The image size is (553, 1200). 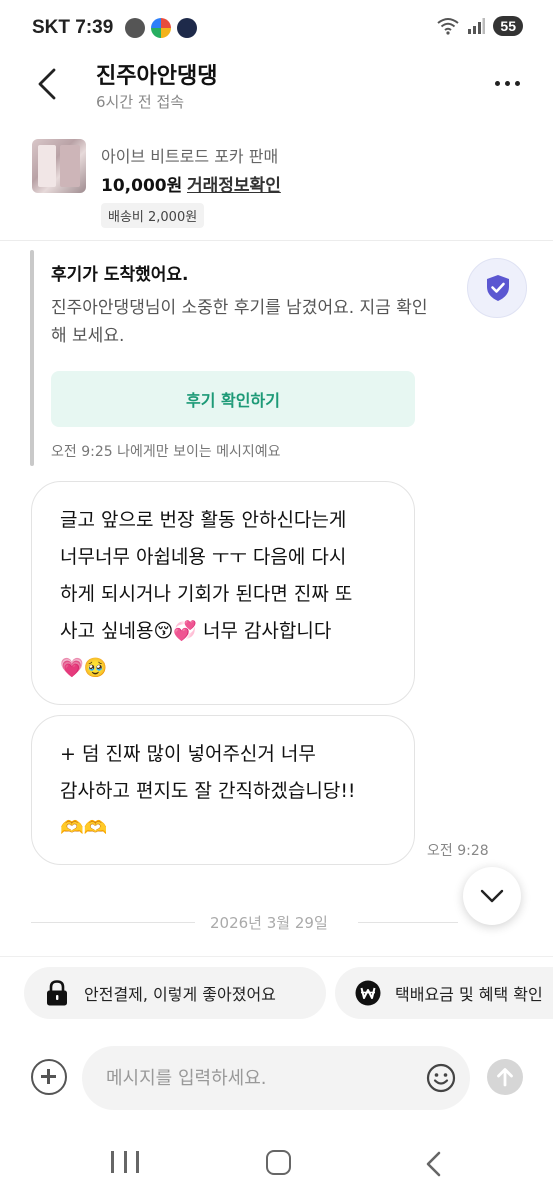 I want to click on message-line: 하게 되시거나 기회가 된다면 진짜 또, so click(x=206, y=594).